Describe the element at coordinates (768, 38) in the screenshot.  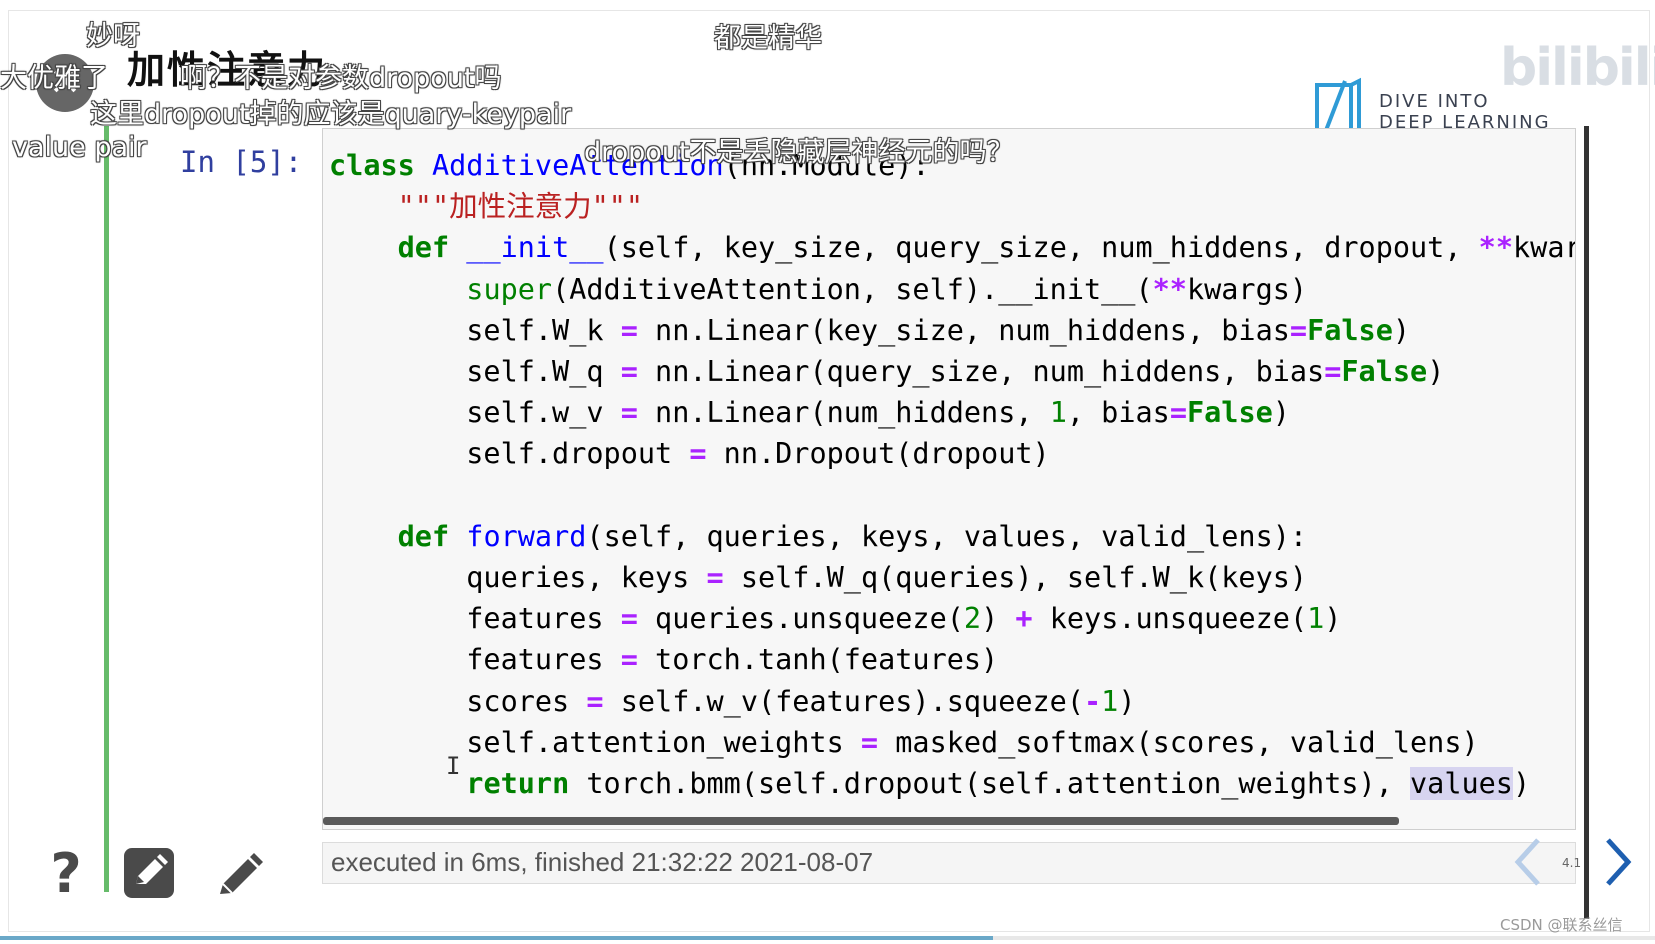
I see `danmaku-comment: 都是精华` at that location.